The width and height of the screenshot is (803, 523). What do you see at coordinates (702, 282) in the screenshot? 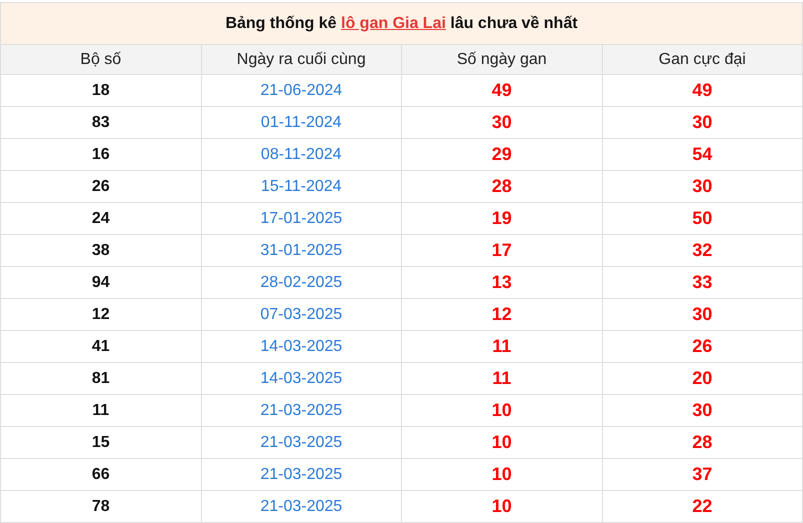
I see `table-cell: 33` at bounding box center [702, 282].